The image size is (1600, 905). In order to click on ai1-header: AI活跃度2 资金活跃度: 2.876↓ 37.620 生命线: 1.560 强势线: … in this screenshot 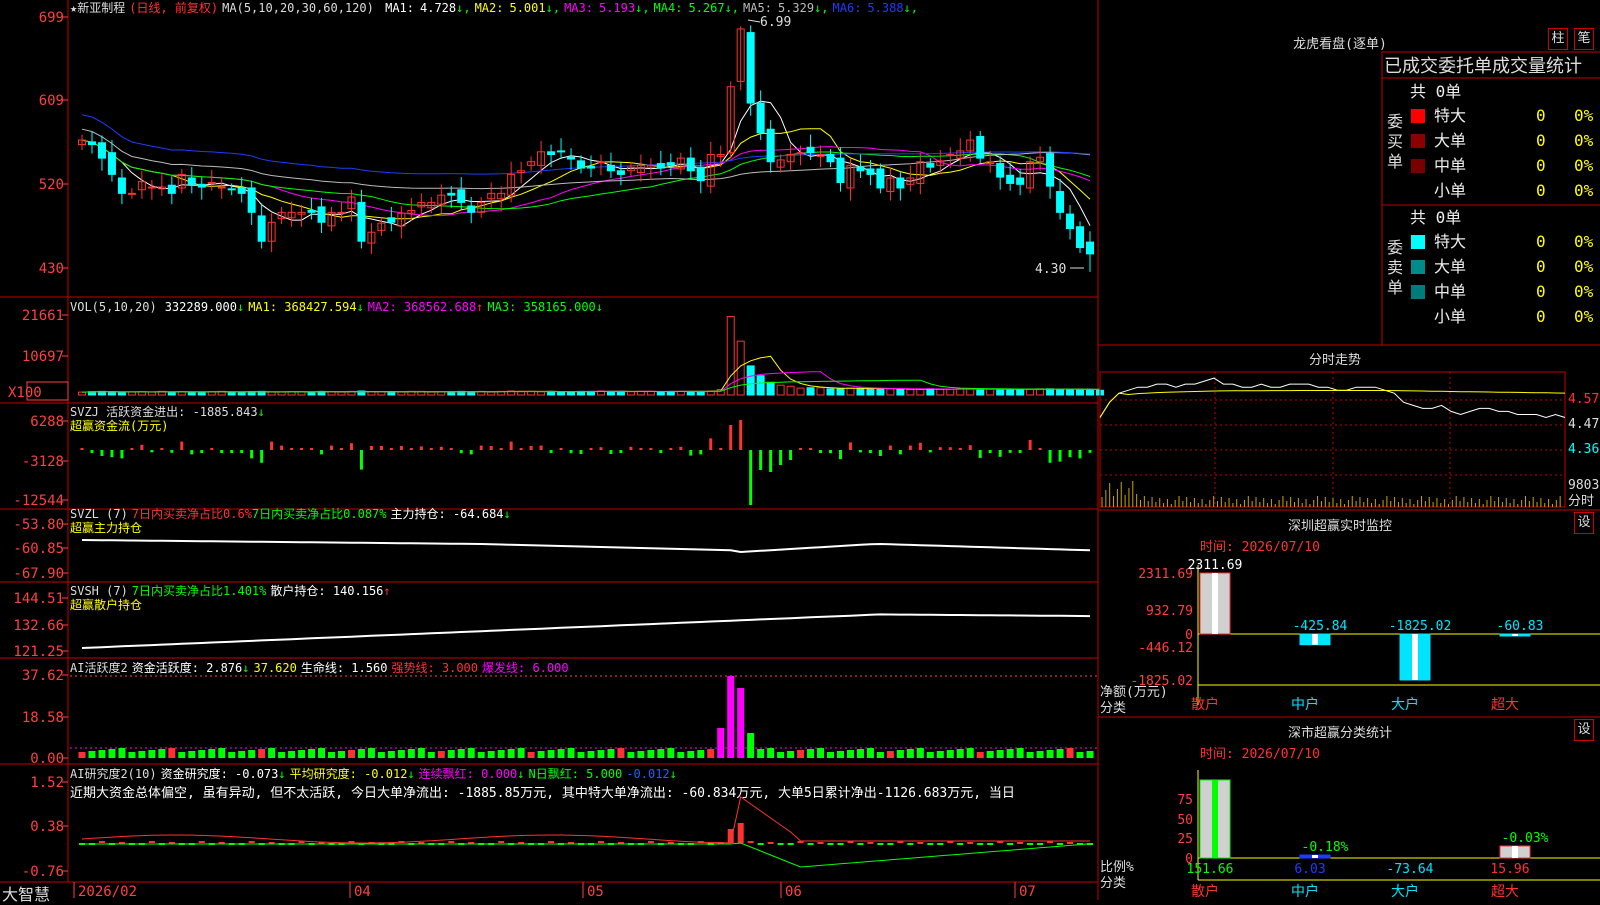, I will do `click(321, 668)`.